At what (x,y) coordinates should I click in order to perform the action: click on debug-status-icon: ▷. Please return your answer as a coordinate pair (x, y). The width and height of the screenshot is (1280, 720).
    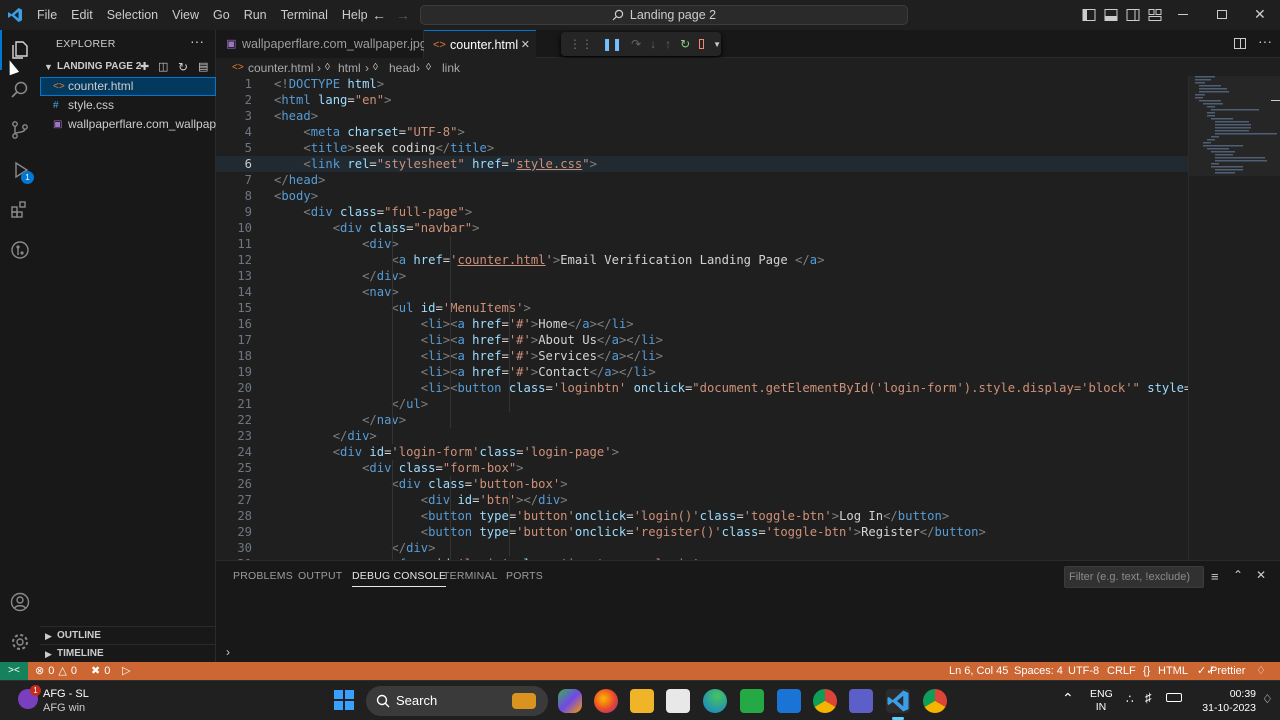
    Looking at the image, I should click on (126, 671).